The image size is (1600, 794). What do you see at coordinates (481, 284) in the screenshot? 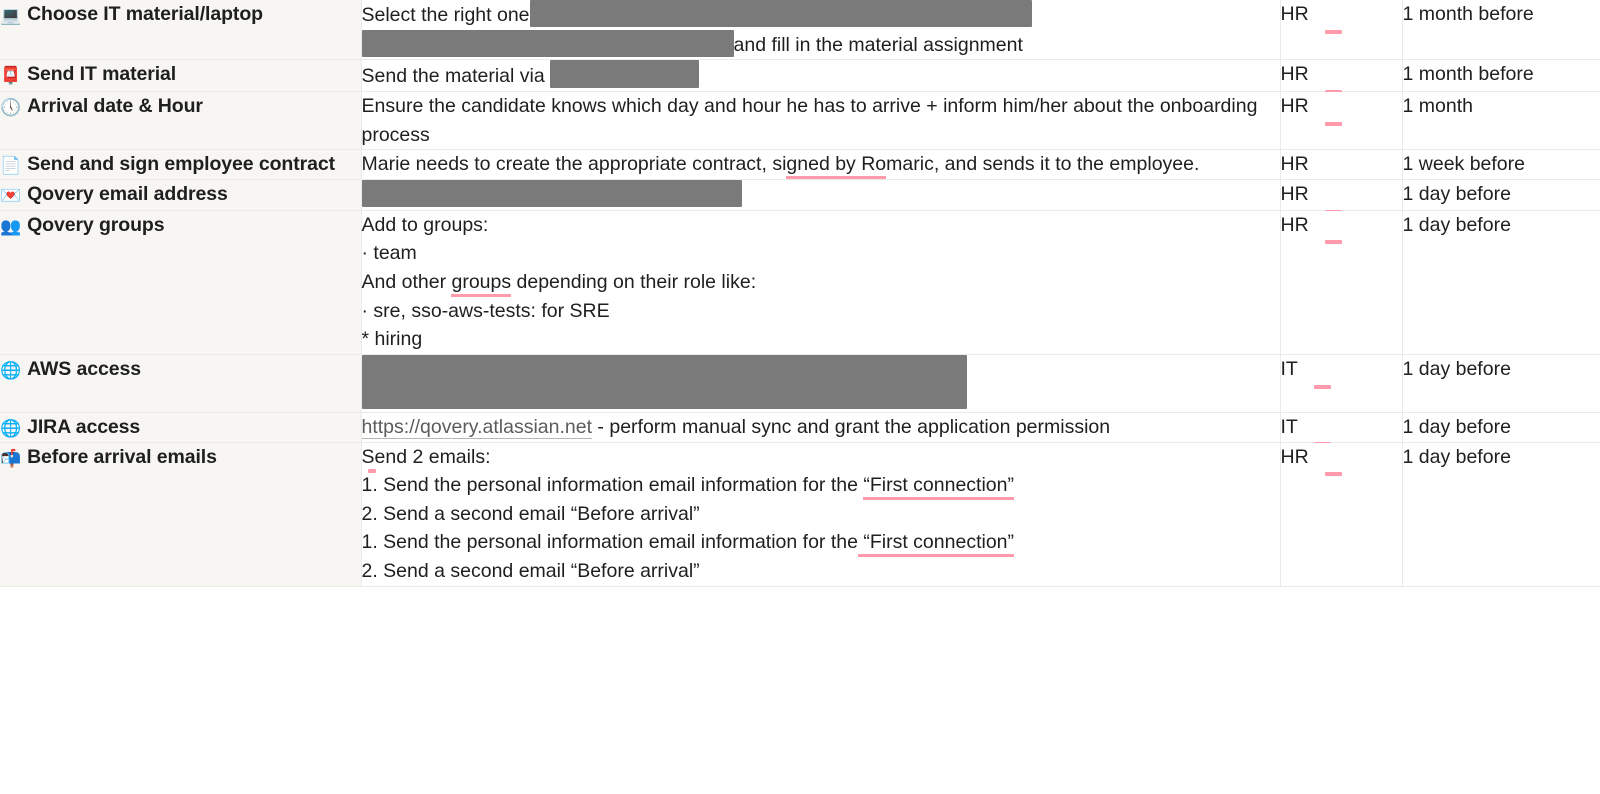
I see `spellcheck-flagged-text: groups` at bounding box center [481, 284].